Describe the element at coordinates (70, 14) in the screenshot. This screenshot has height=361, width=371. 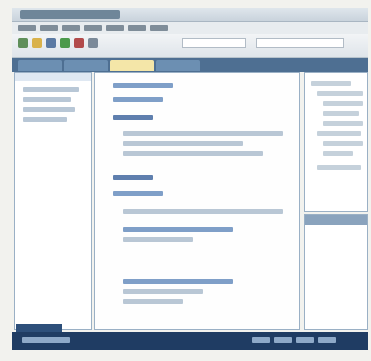
I see `window-title` at that location.